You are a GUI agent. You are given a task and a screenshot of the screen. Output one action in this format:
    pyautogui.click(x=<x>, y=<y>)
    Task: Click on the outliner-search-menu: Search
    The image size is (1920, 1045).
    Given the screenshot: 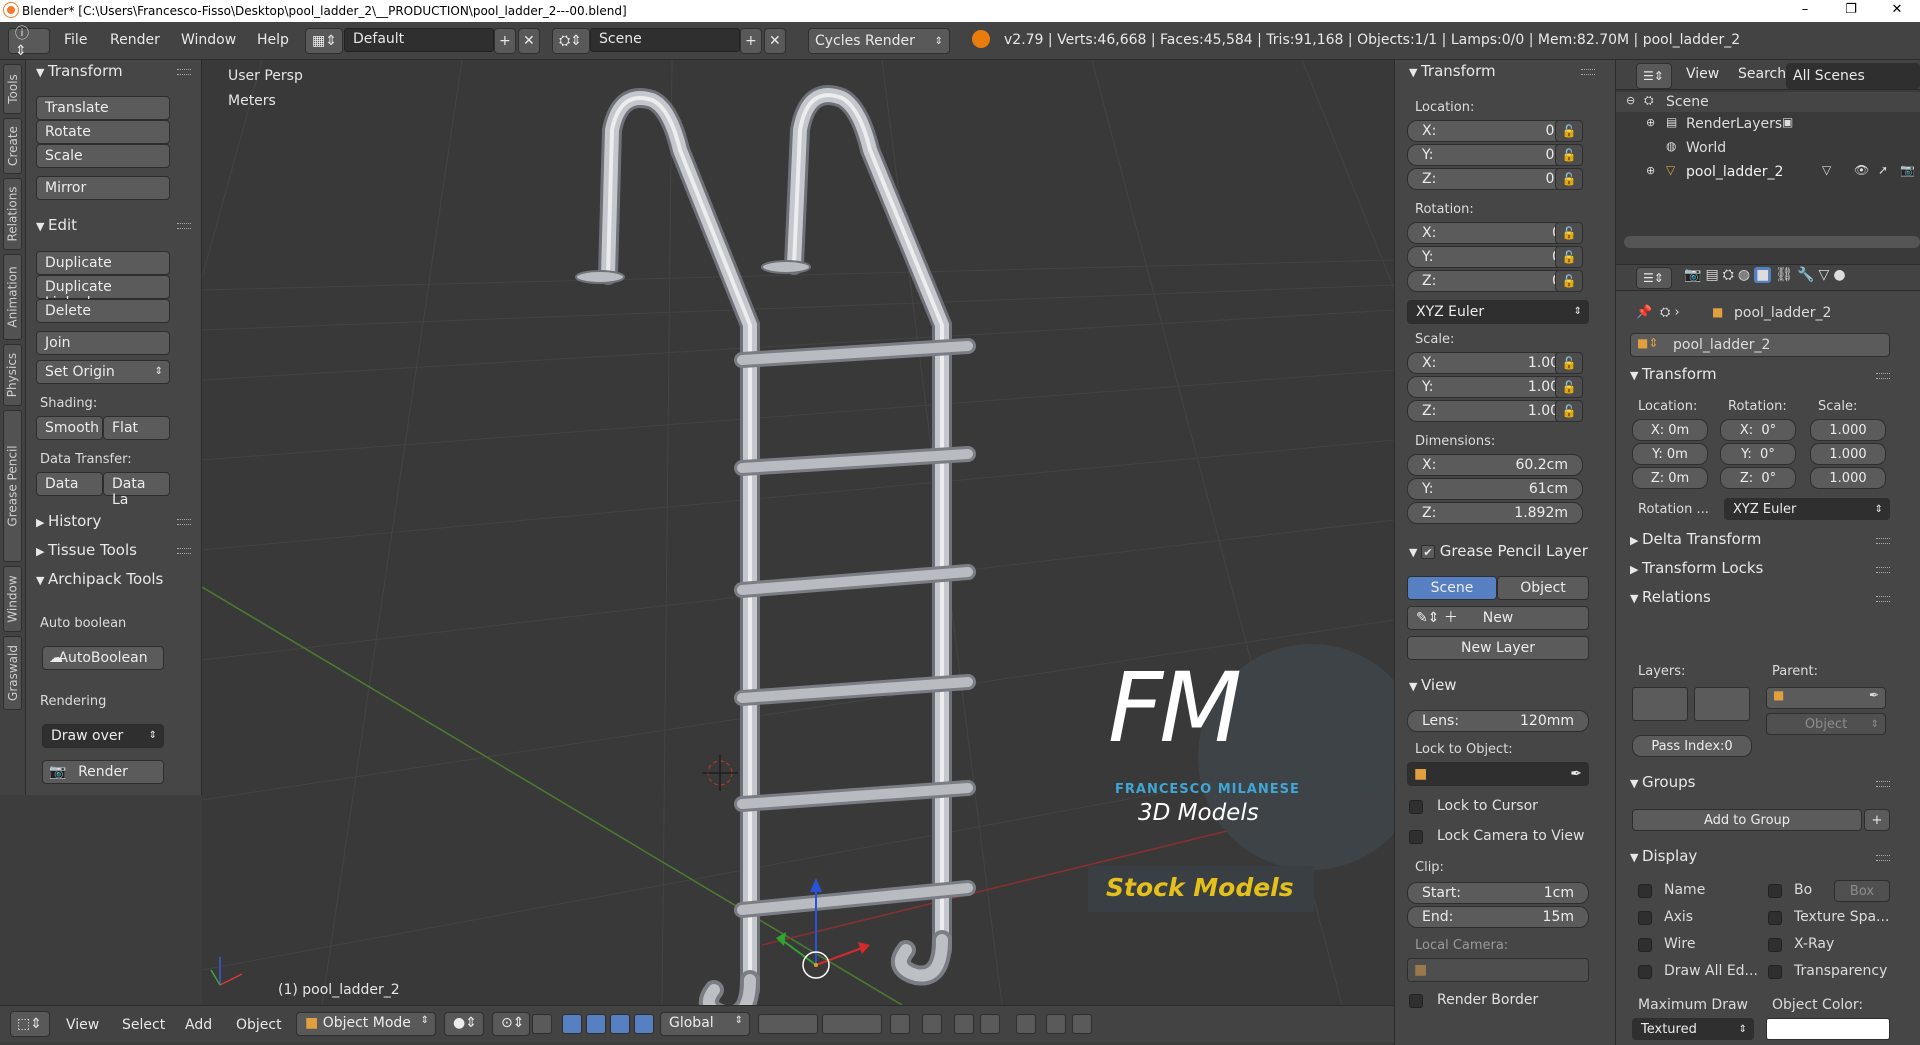 What is the action you would take?
    pyautogui.click(x=1762, y=74)
    